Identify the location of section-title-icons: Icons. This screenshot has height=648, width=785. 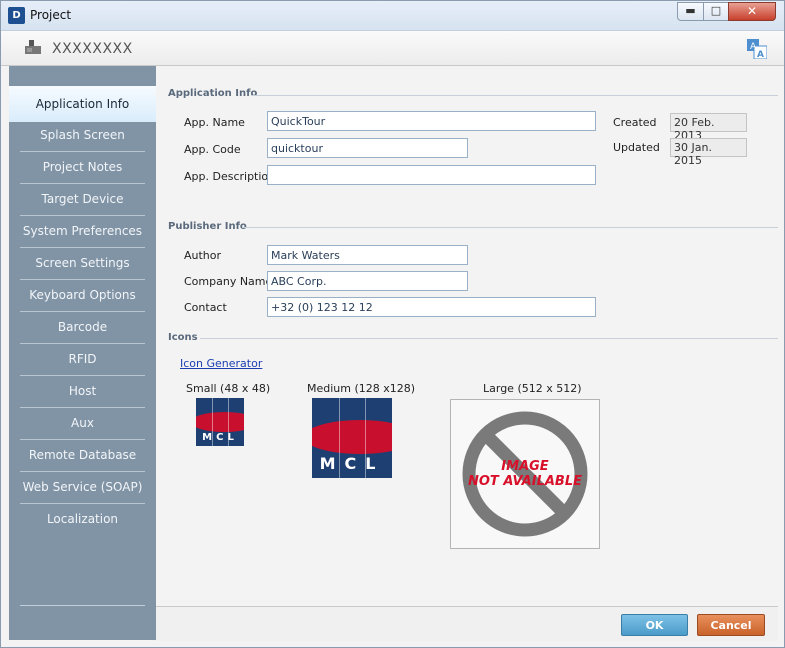
(183, 337).